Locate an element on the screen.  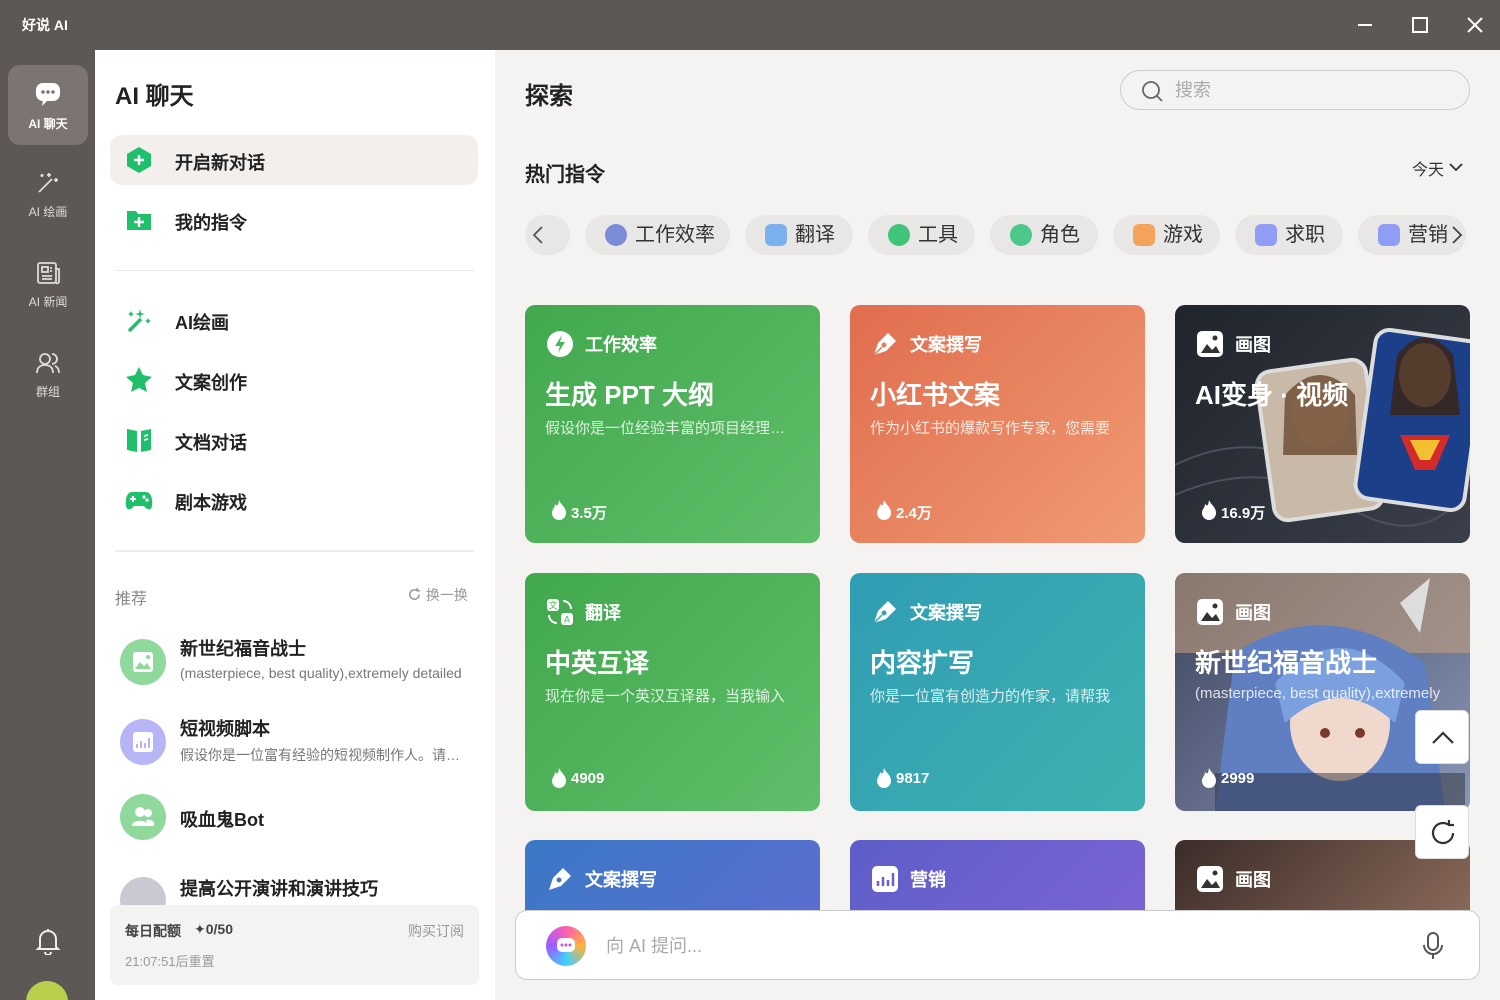
chevron-right-icon is located at coordinates (1457, 235).